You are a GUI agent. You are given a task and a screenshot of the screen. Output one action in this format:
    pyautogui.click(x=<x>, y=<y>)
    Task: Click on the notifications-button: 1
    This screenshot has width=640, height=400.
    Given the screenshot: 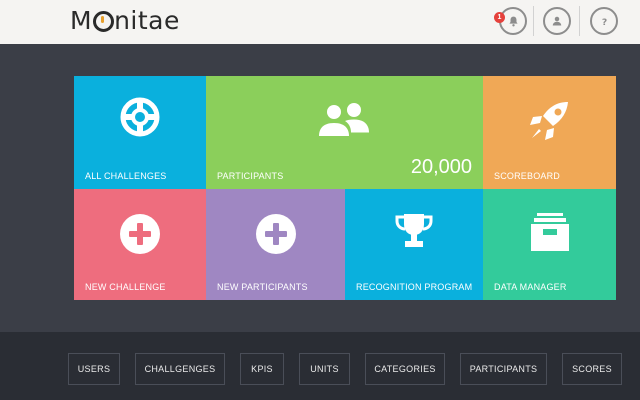 What is the action you would take?
    pyautogui.click(x=510, y=21)
    